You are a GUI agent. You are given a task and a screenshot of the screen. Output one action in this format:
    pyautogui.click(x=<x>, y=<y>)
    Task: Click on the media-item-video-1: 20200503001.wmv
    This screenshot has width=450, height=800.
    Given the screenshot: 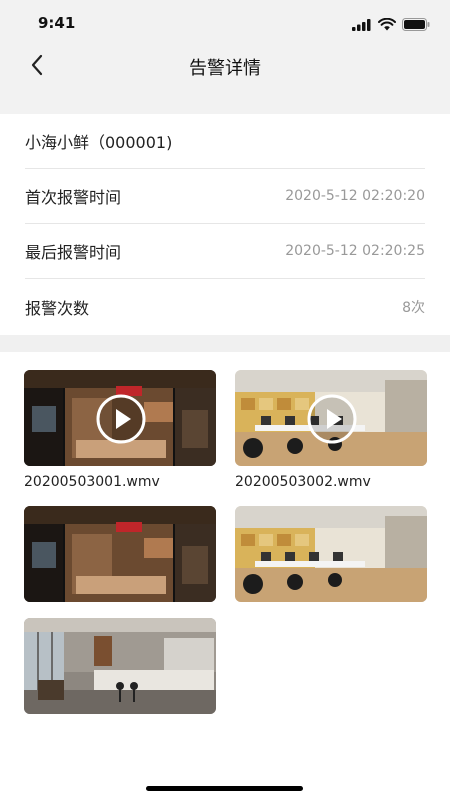 What is the action you would take?
    pyautogui.click(x=120, y=430)
    